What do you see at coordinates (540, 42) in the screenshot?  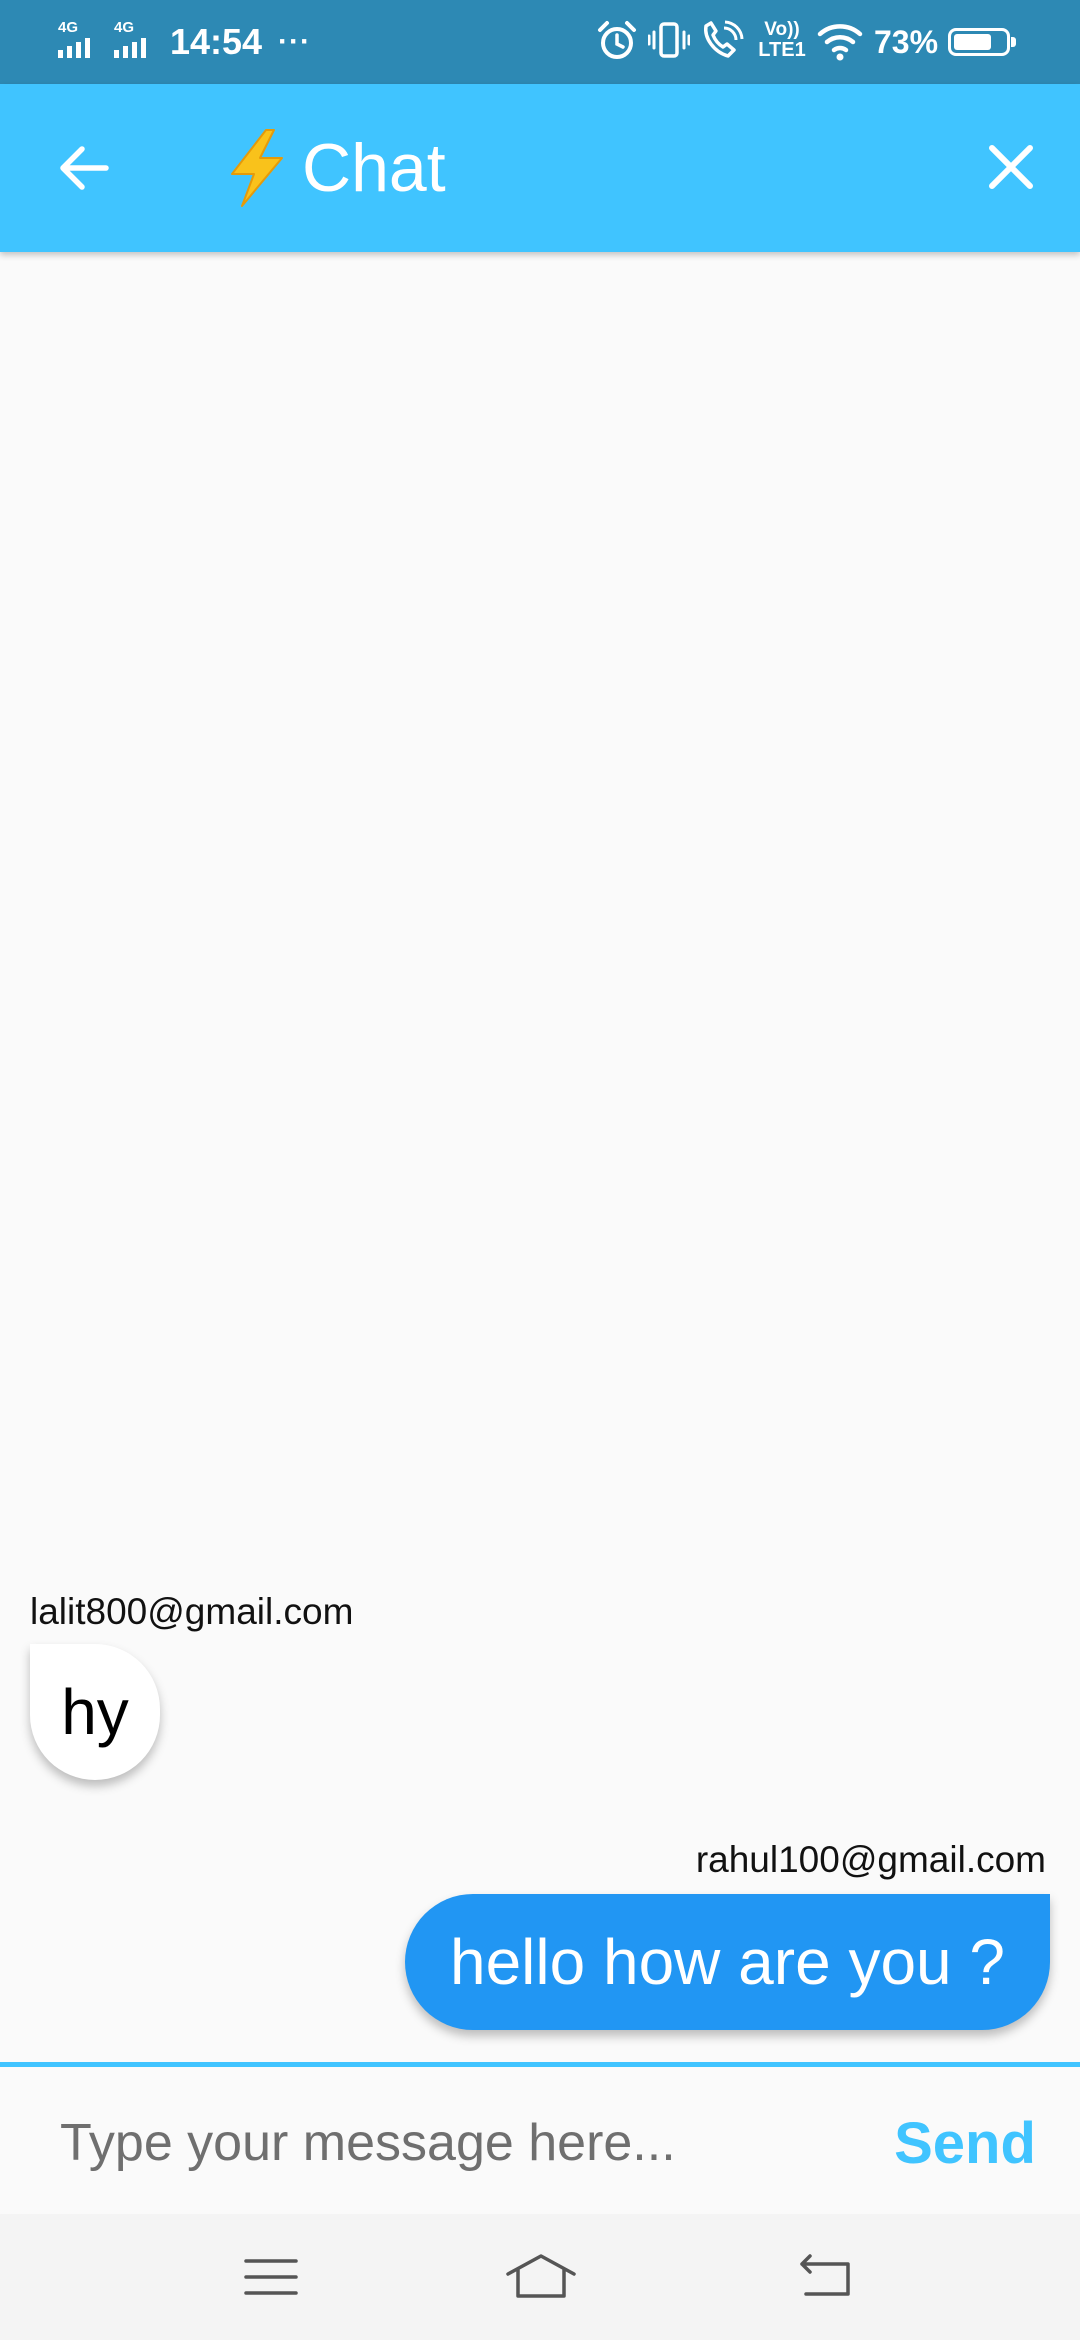 I see `status-bar: 4G 4G 14:54 ··· Vo)) LTE1 73%` at bounding box center [540, 42].